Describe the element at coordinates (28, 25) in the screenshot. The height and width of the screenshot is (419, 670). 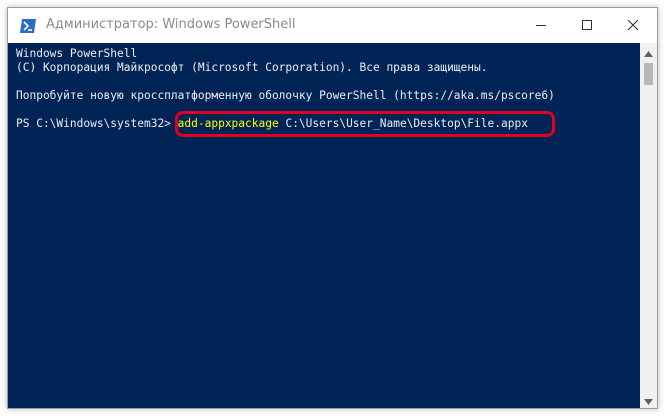
I see `powershell-icon` at that location.